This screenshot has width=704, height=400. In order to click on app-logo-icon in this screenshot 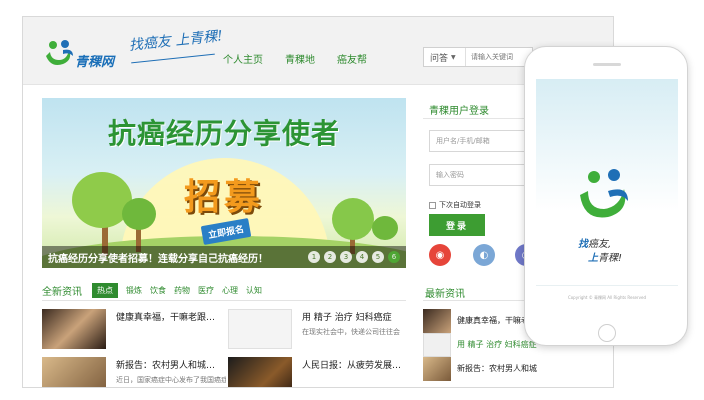, I will do `click(604, 193)`.